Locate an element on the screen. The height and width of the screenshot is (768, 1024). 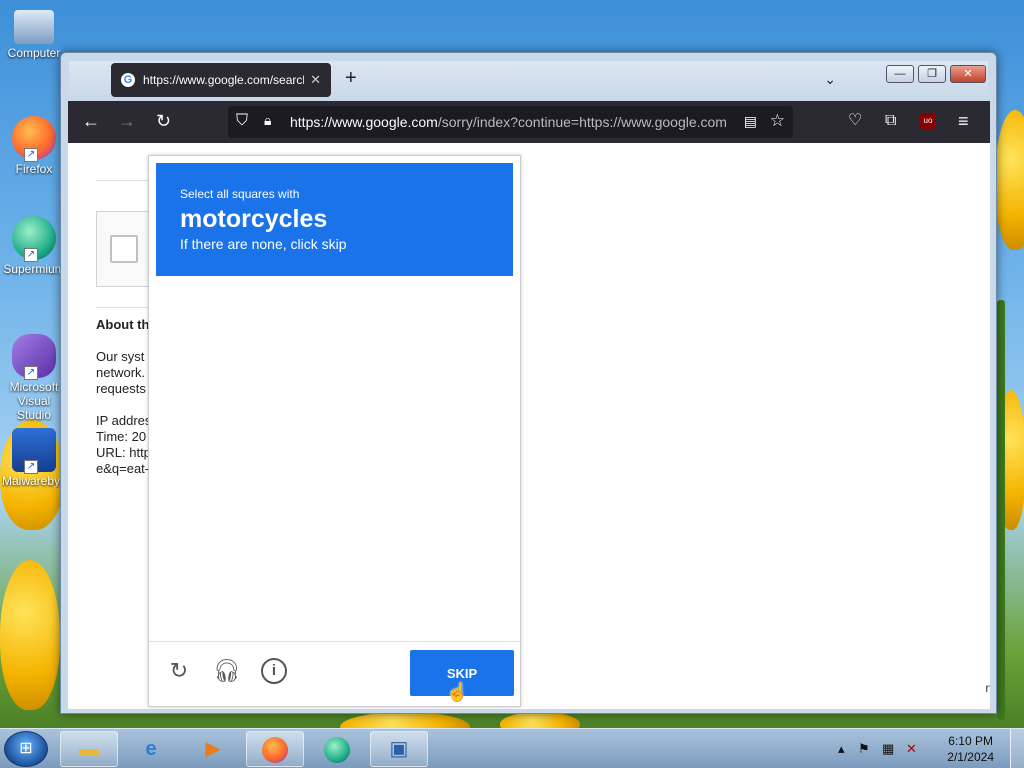
desktop-icon-label: Supermium is located at coordinates (34, 269).